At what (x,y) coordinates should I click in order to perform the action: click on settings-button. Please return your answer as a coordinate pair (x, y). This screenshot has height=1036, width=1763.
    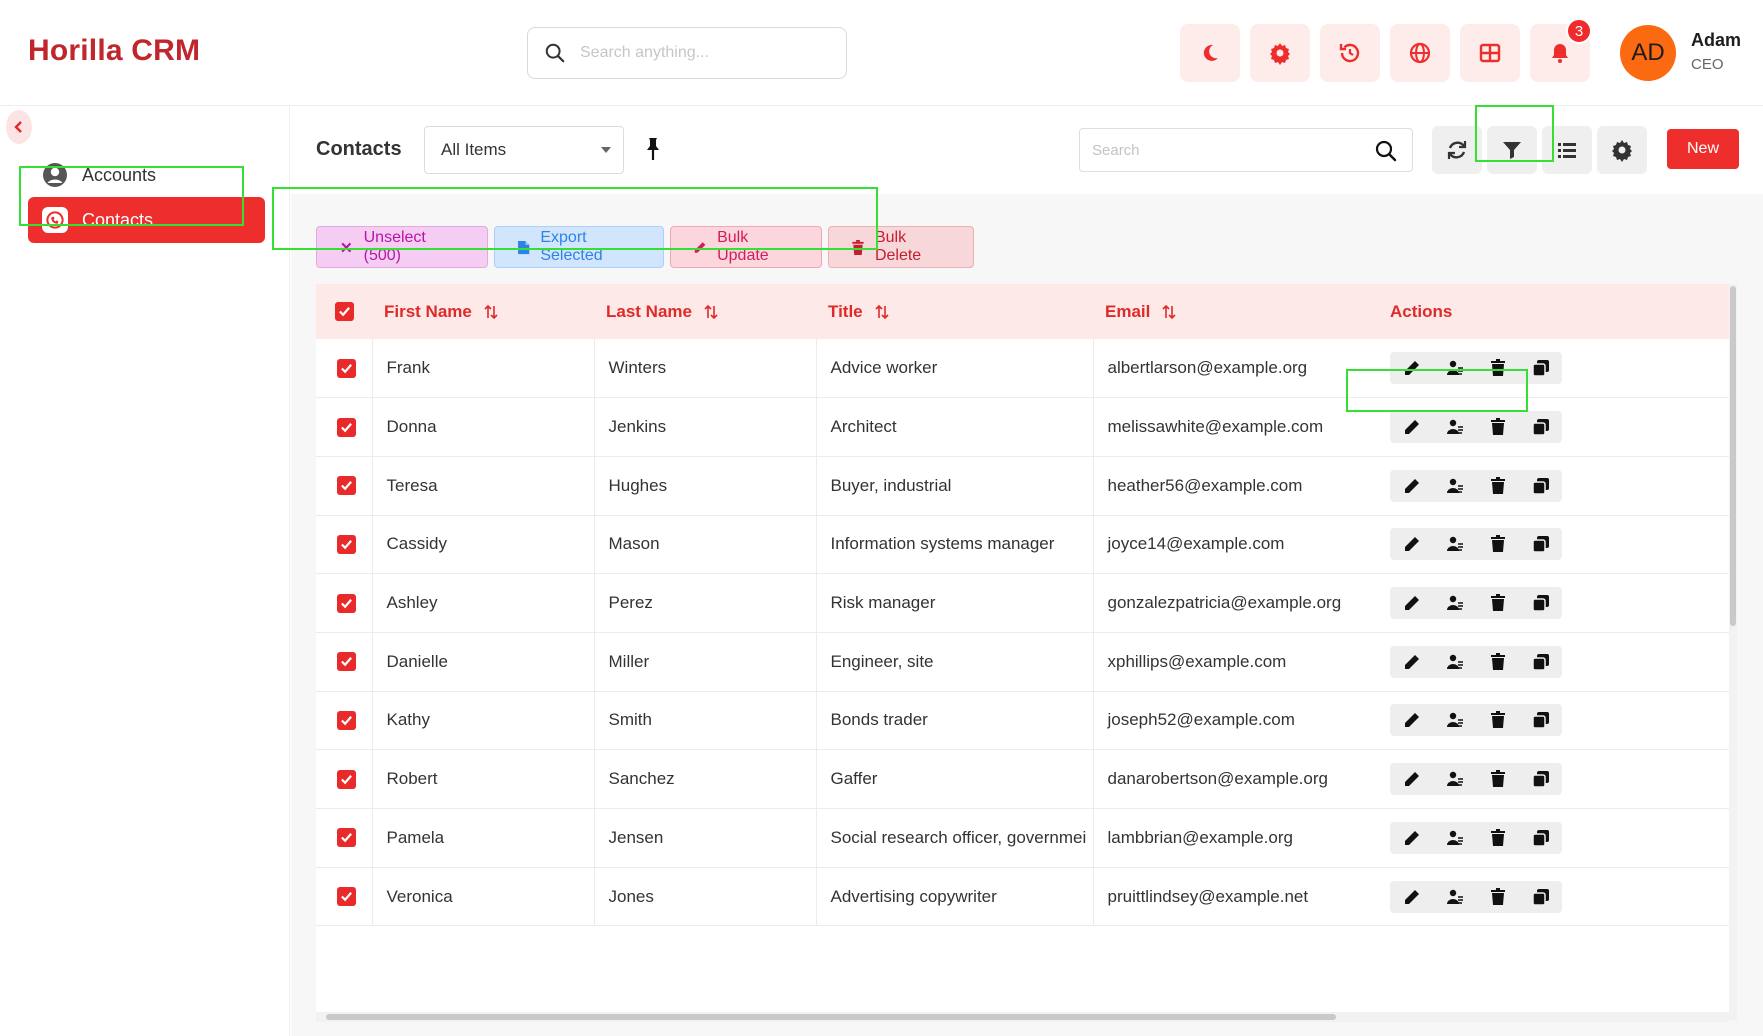
    Looking at the image, I should click on (1280, 53).